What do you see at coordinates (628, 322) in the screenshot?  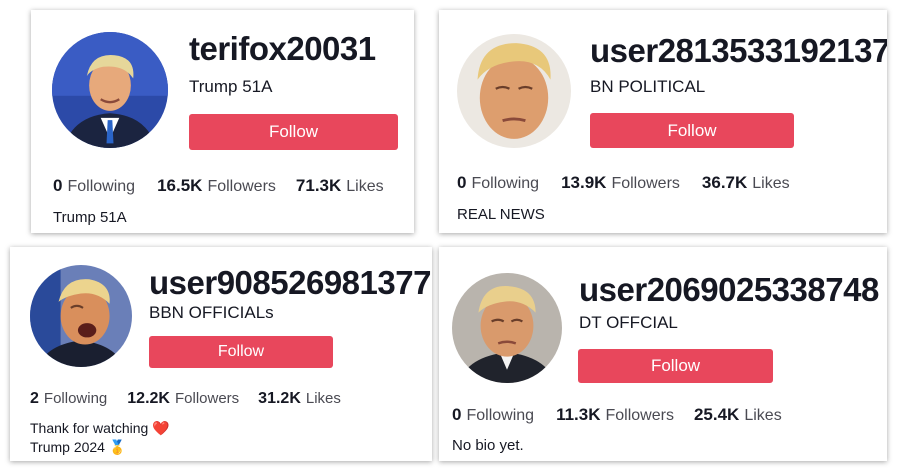 I see `nickname: DT OFFCIAL` at bounding box center [628, 322].